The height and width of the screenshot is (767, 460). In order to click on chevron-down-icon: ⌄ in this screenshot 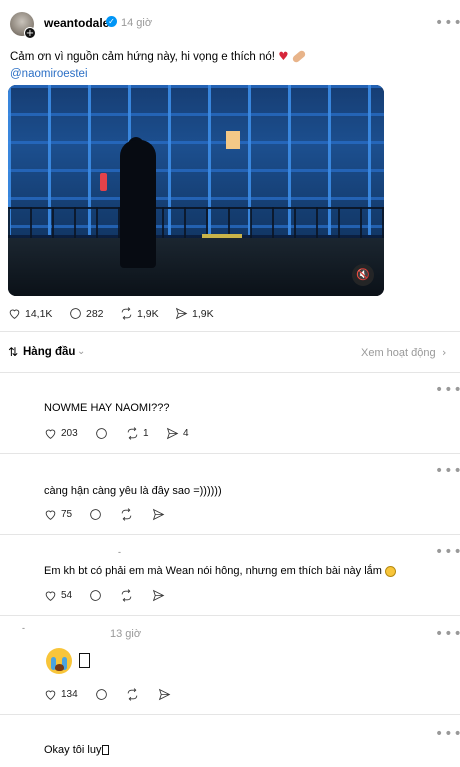, I will do `click(81, 351)`.